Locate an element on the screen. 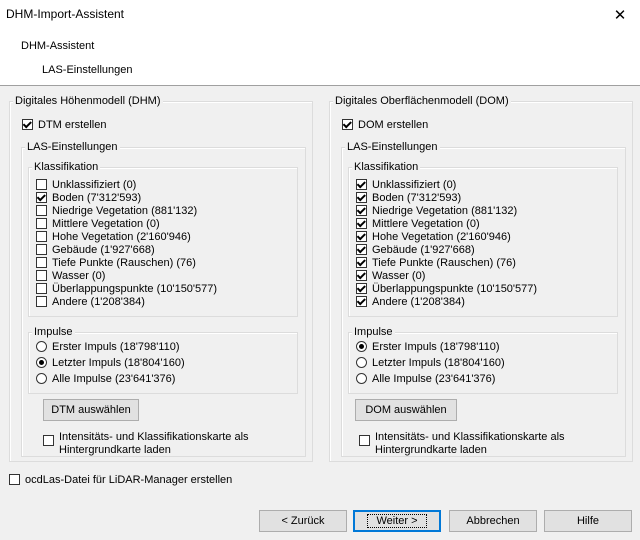  dtm-class-item: Tiefe Punkte (Rauschen) (76) is located at coordinates (116, 262).